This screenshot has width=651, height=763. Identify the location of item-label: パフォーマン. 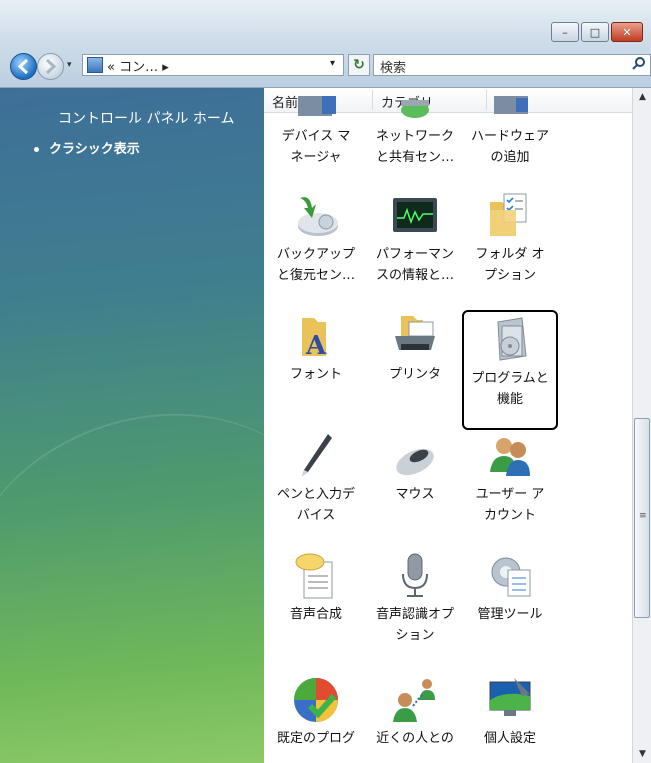
(414, 254).